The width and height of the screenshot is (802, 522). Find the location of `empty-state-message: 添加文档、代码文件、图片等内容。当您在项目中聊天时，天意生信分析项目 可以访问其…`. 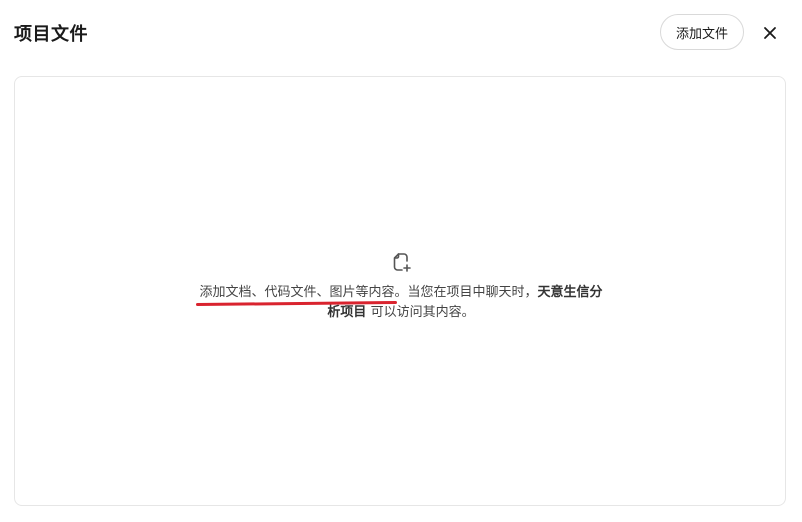

empty-state-message: 添加文档、代码文件、图片等内容。当您在项目中聊天时，天意生信分析项目 可以访问其… is located at coordinates (401, 303).